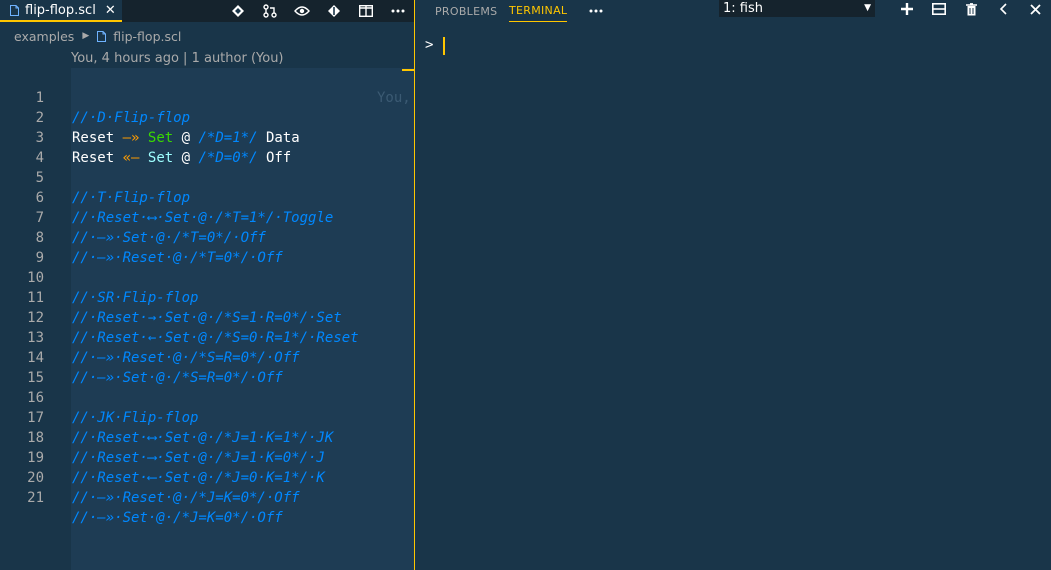 This screenshot has height=570, width=1051. I want to click on inline-blame: You,, so click(394, 98).